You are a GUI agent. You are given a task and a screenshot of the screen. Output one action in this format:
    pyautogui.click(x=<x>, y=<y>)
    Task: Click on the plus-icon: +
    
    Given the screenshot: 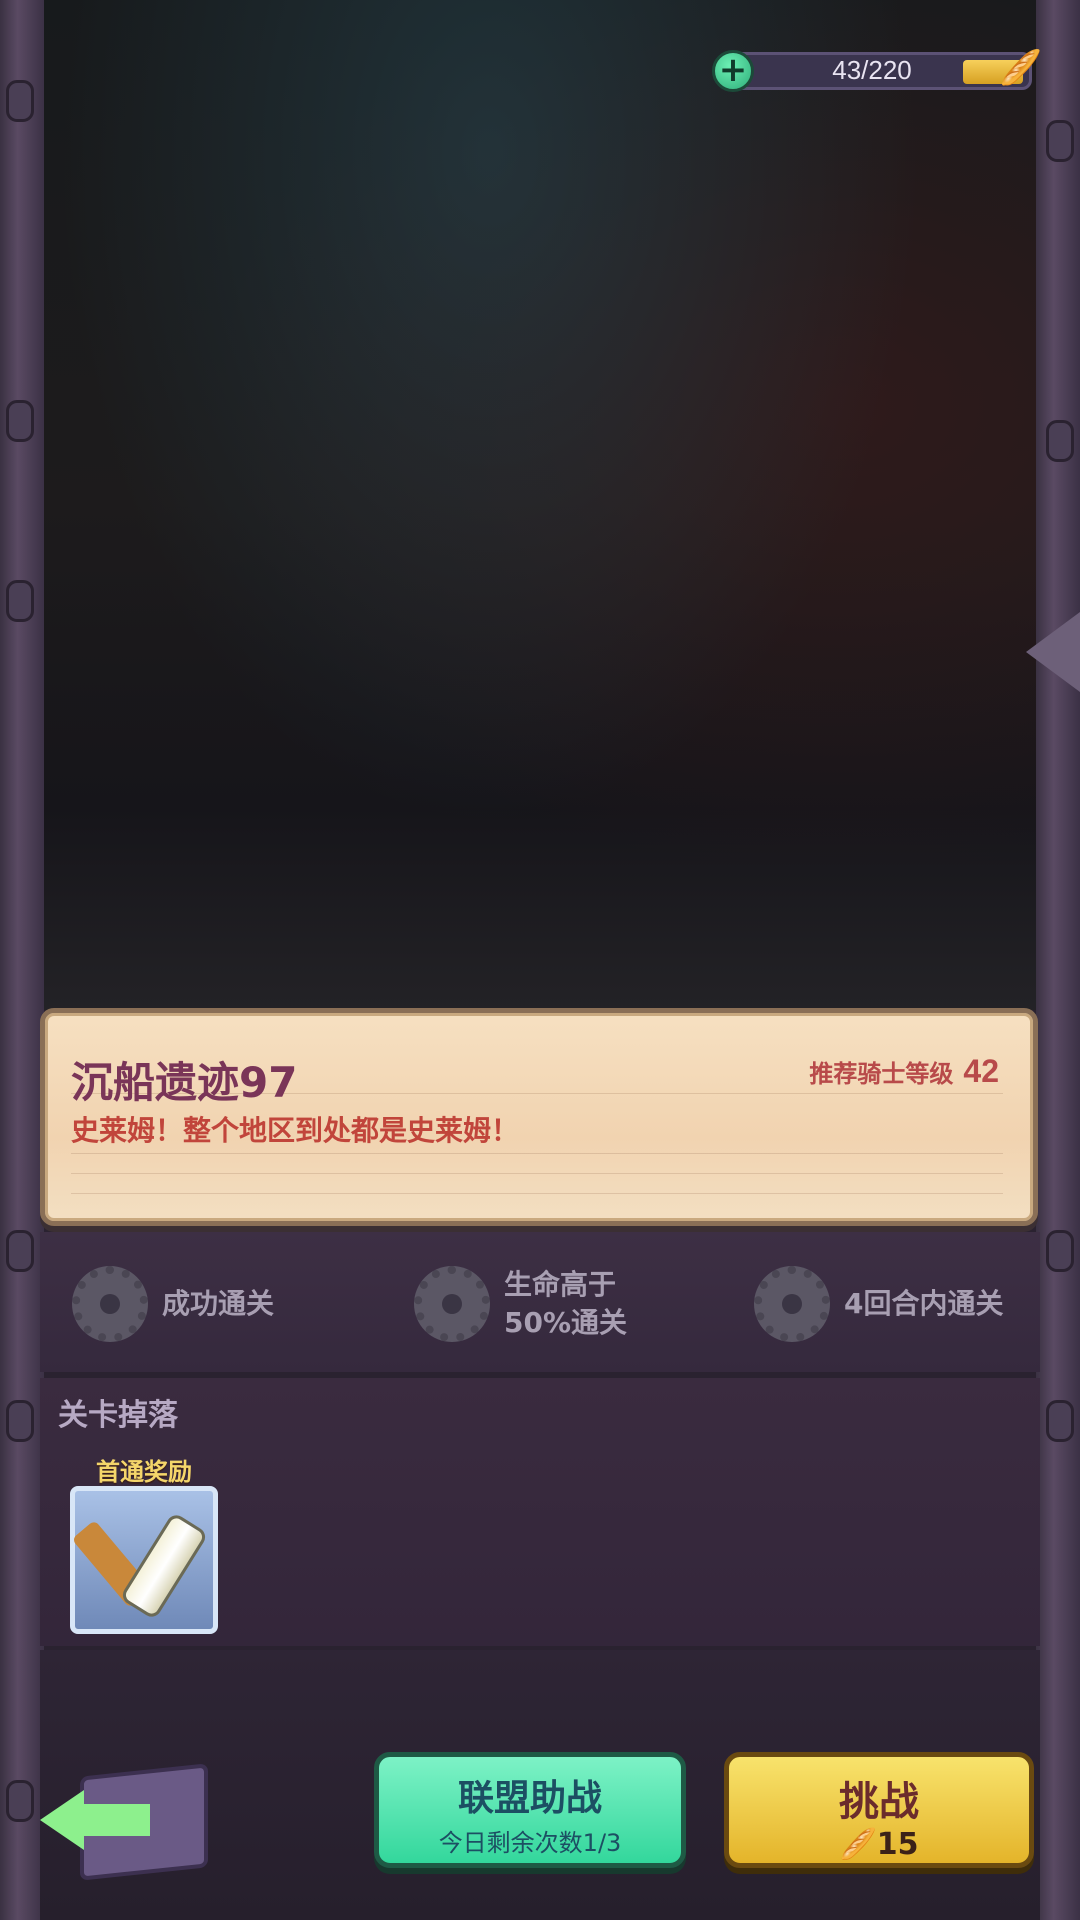 What is the action you would take?
    pyautogui.click(x=733, y=71)
    